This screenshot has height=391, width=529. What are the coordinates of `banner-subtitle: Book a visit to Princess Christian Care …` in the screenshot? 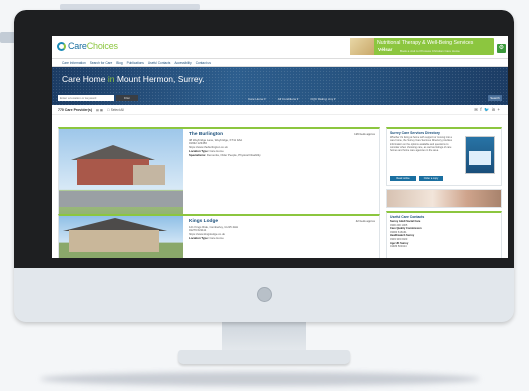 It's located at (430, 51).